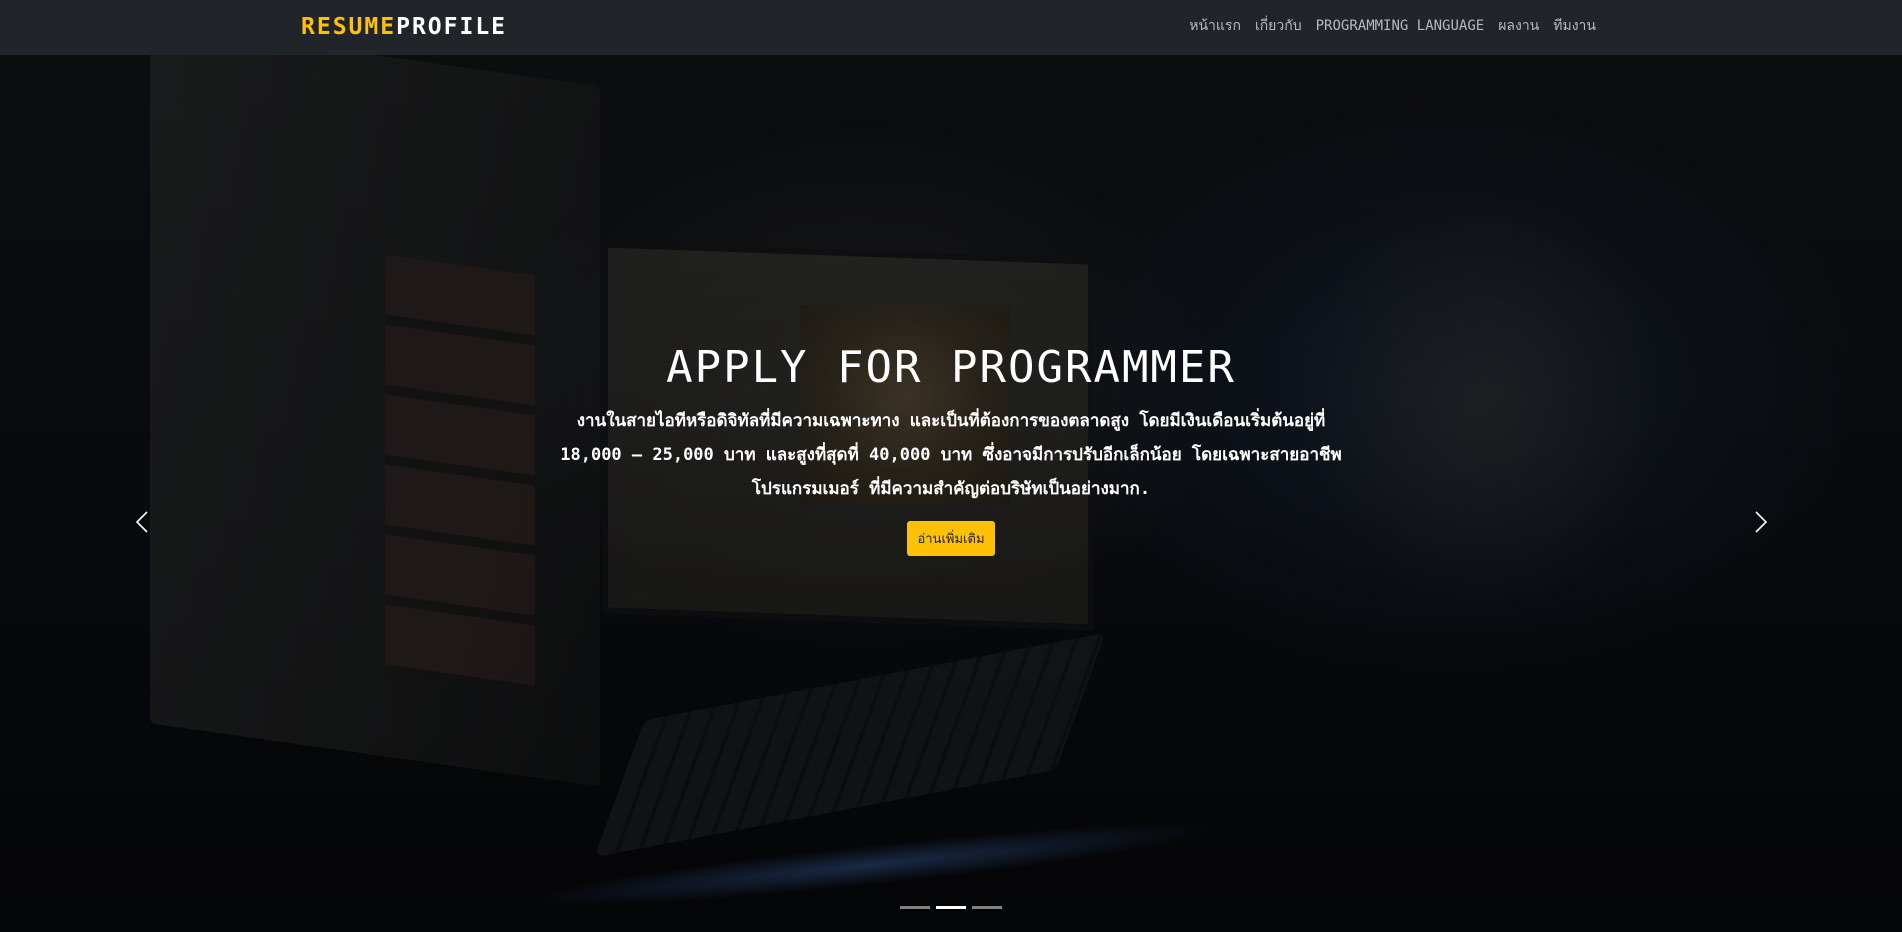  I want to click on chevron-right-icon, so click(1761, 522).